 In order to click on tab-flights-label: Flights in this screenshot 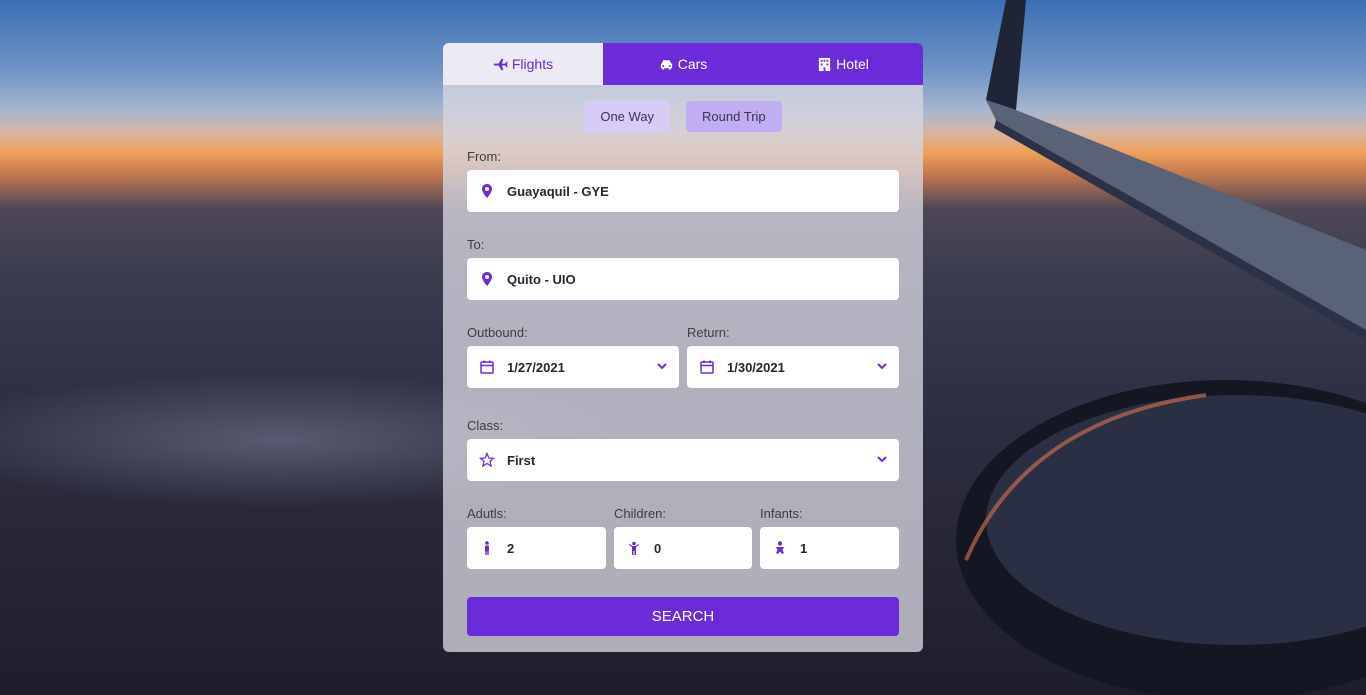, I will do `click(532, 64)`.